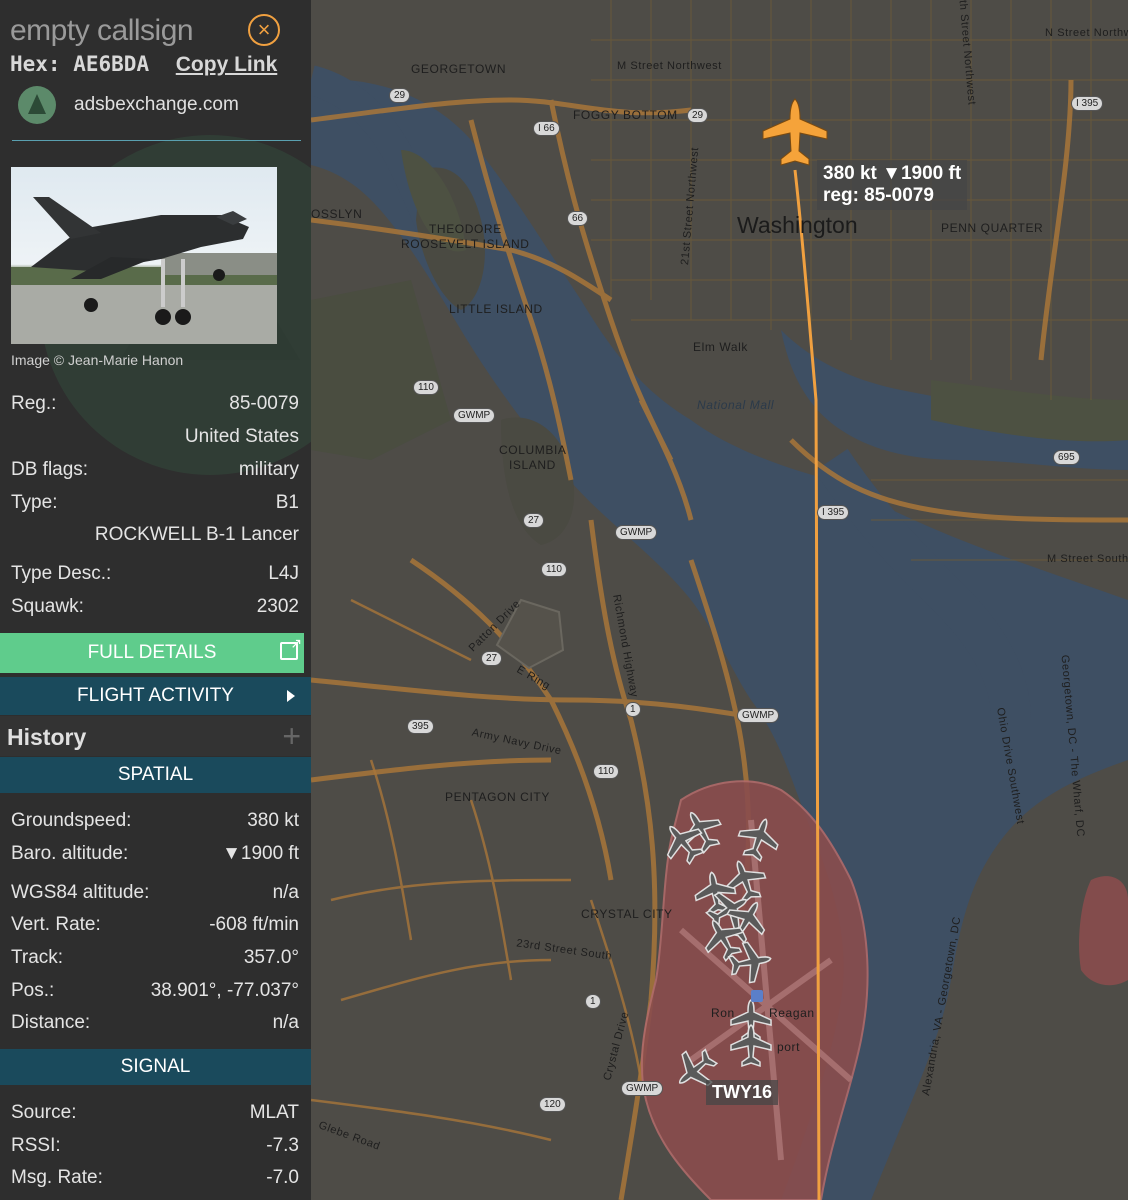  I want to click on hex-label: Hex:, so click(35, 64).